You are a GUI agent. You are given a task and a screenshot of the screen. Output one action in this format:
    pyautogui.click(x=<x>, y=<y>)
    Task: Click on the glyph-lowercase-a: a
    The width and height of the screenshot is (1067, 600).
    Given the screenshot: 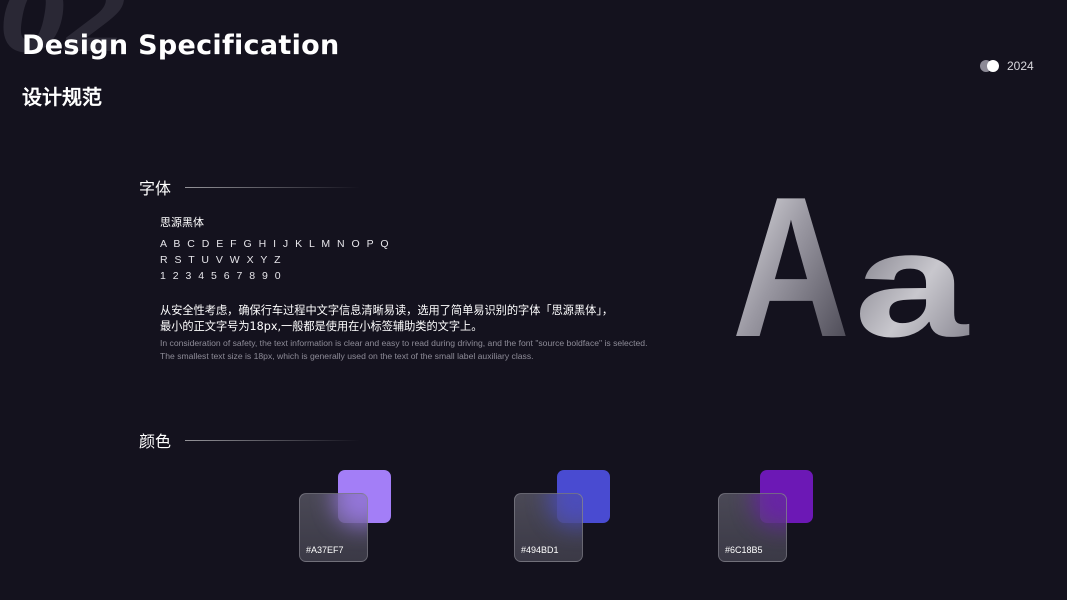 What is the action you would take?
    pyautogui.click(x=912, y=275)
    